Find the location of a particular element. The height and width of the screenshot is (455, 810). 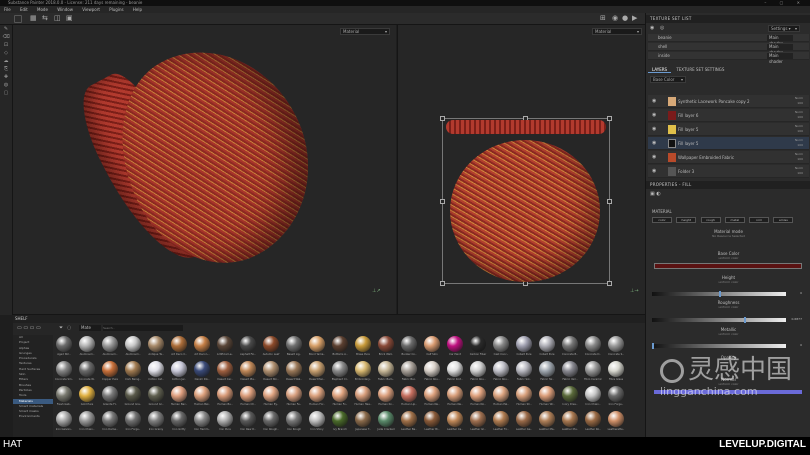

material-preset: Human Sh.. is located at coordinates (524, 397).